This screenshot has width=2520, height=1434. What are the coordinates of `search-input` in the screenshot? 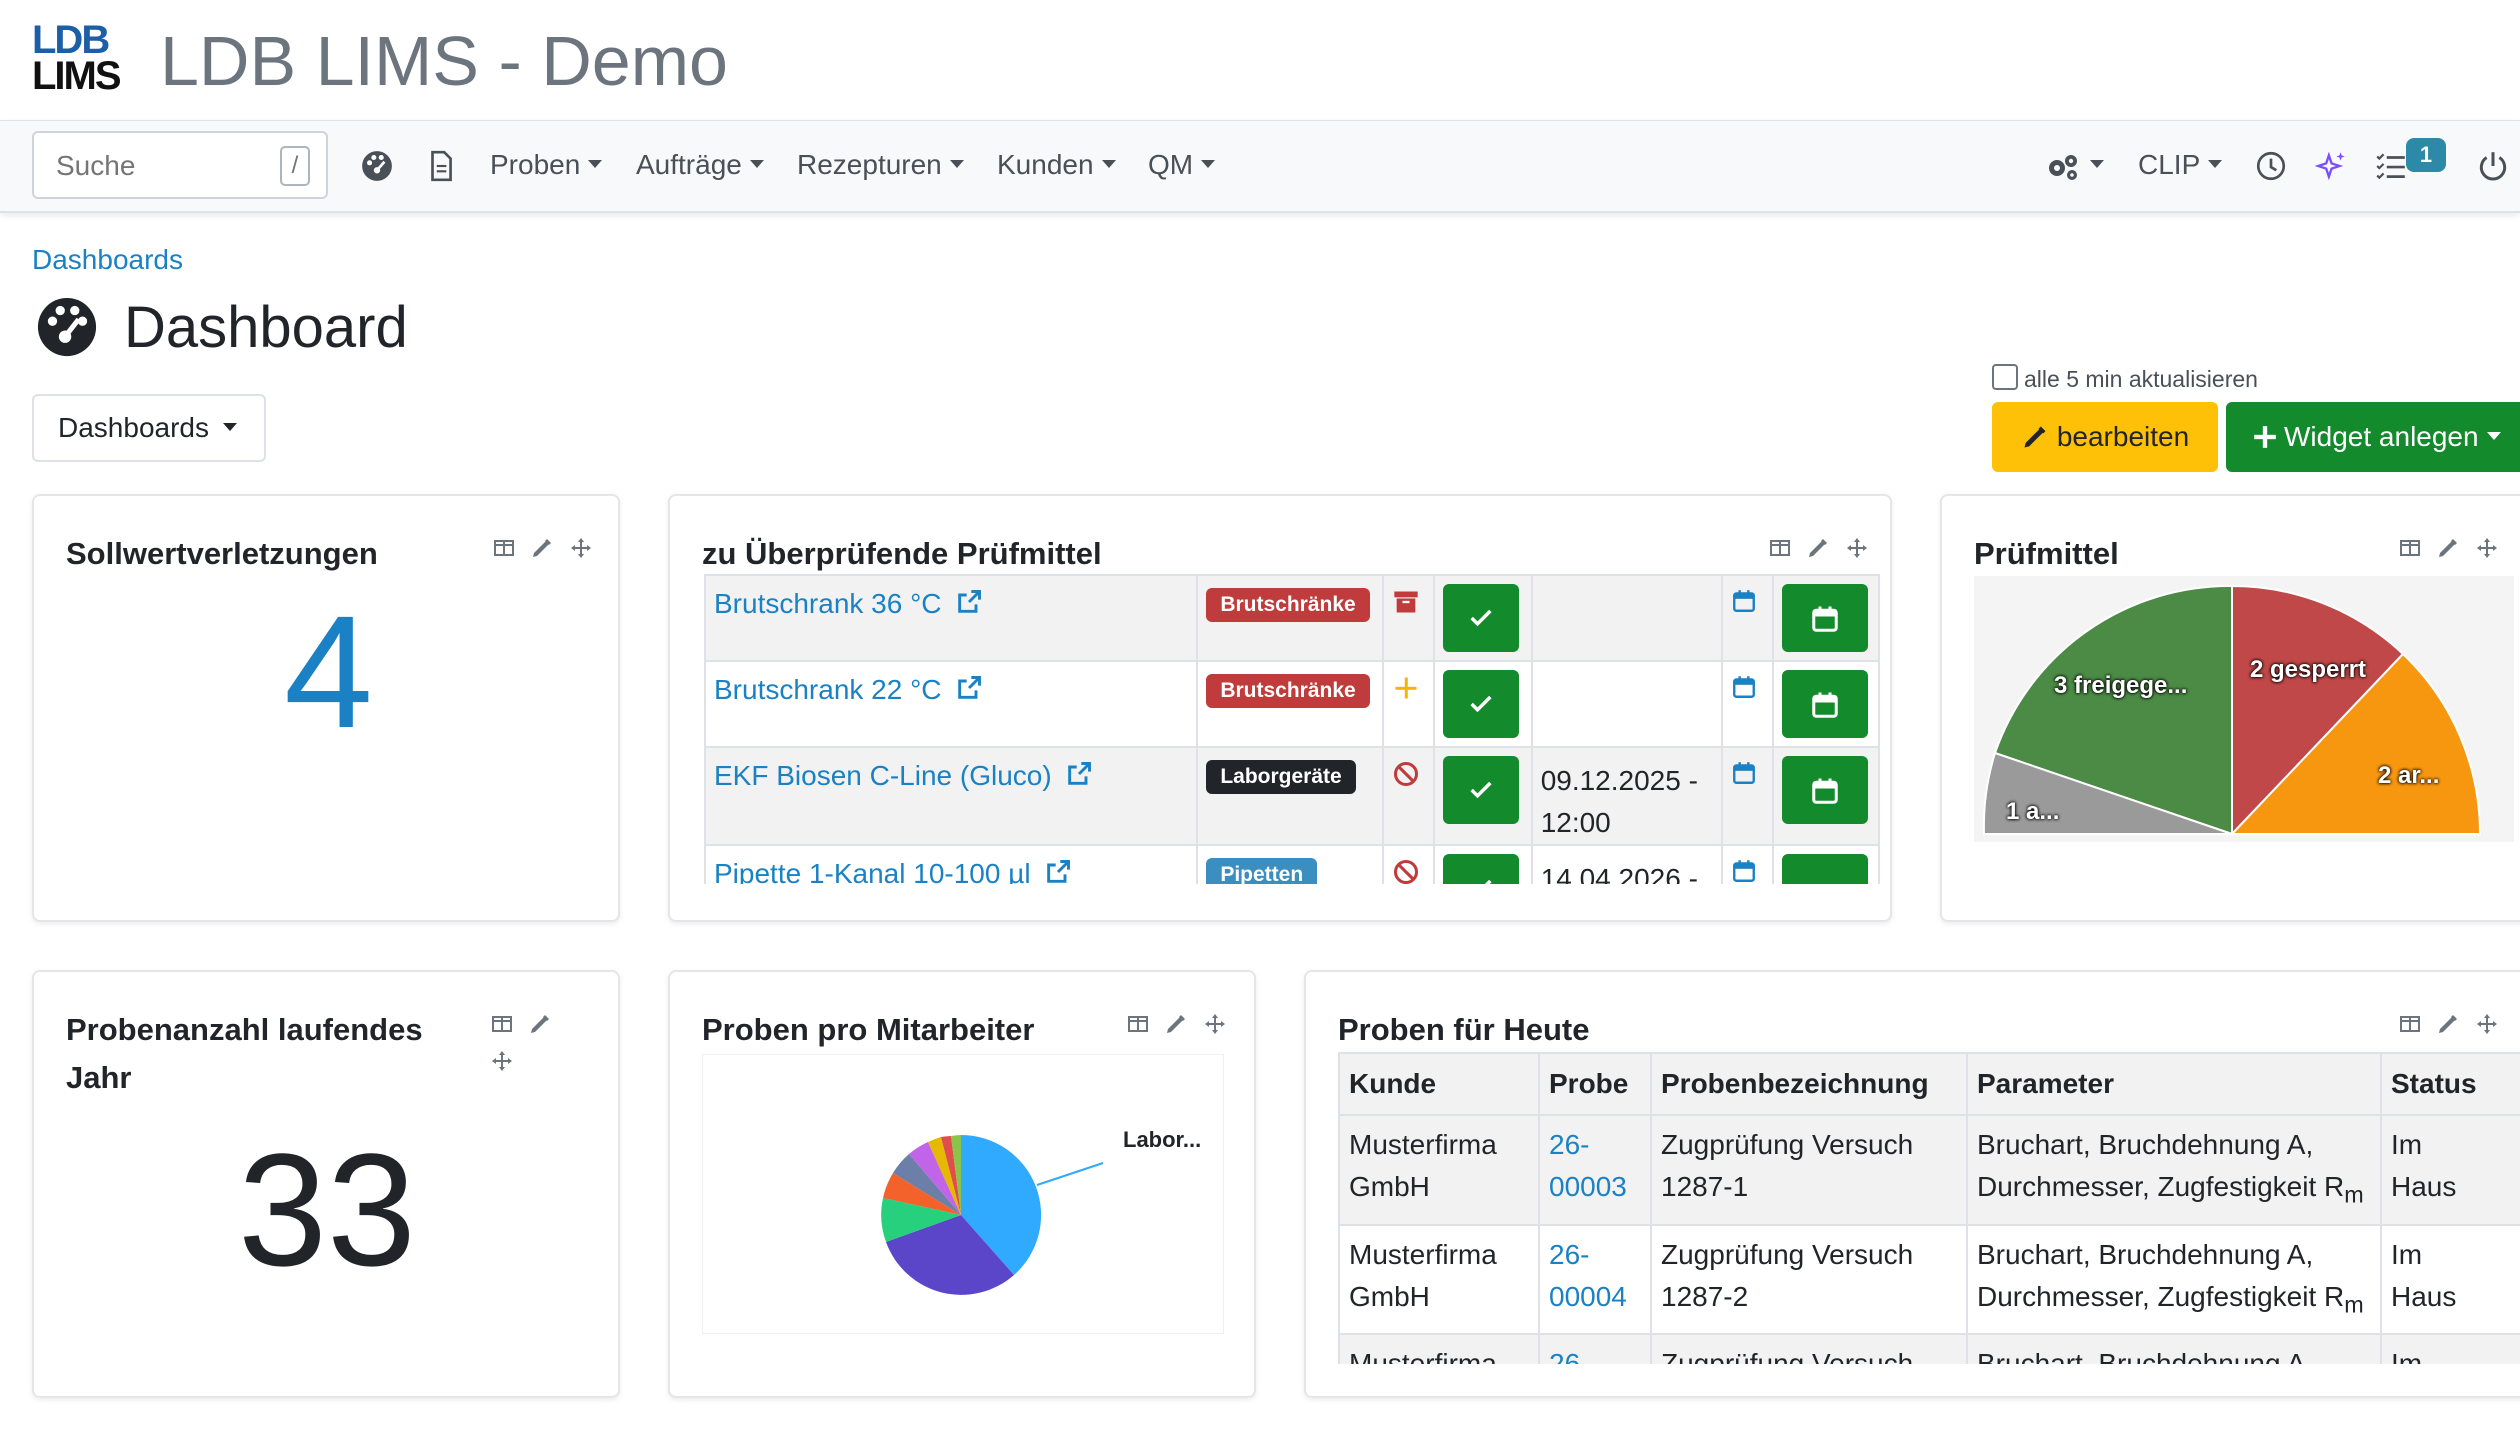 It's located at (166, 166).